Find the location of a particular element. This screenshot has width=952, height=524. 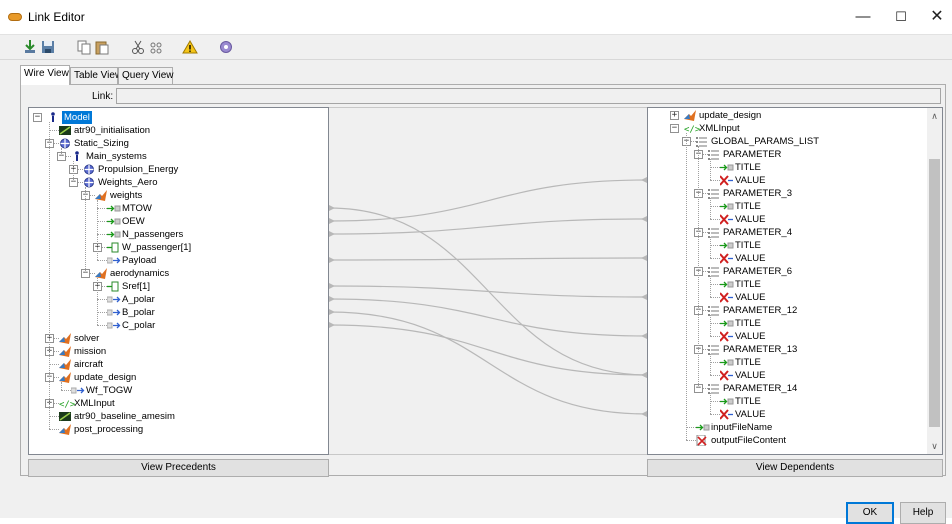

tree-node: GLOBAL_PARAMS_LIST is located at coordinates (757, 141).